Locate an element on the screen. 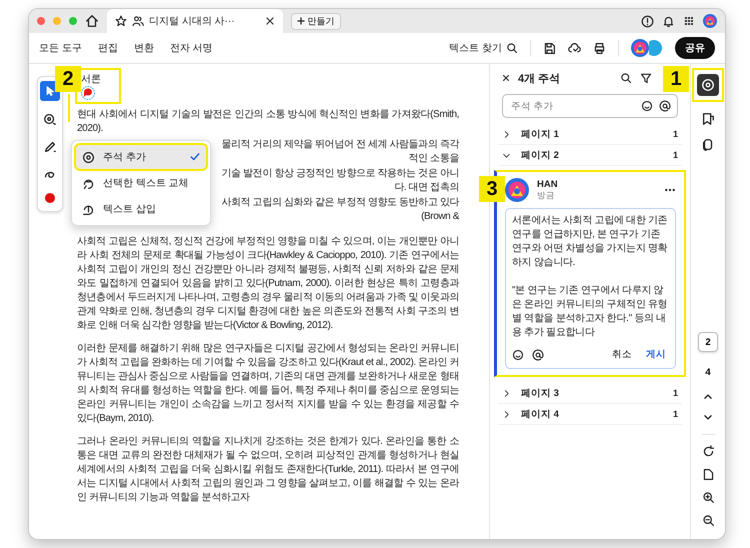 The height and width of the screenshot is (548, 750). section-heading: 서론 is located at coordinates (91, 79).